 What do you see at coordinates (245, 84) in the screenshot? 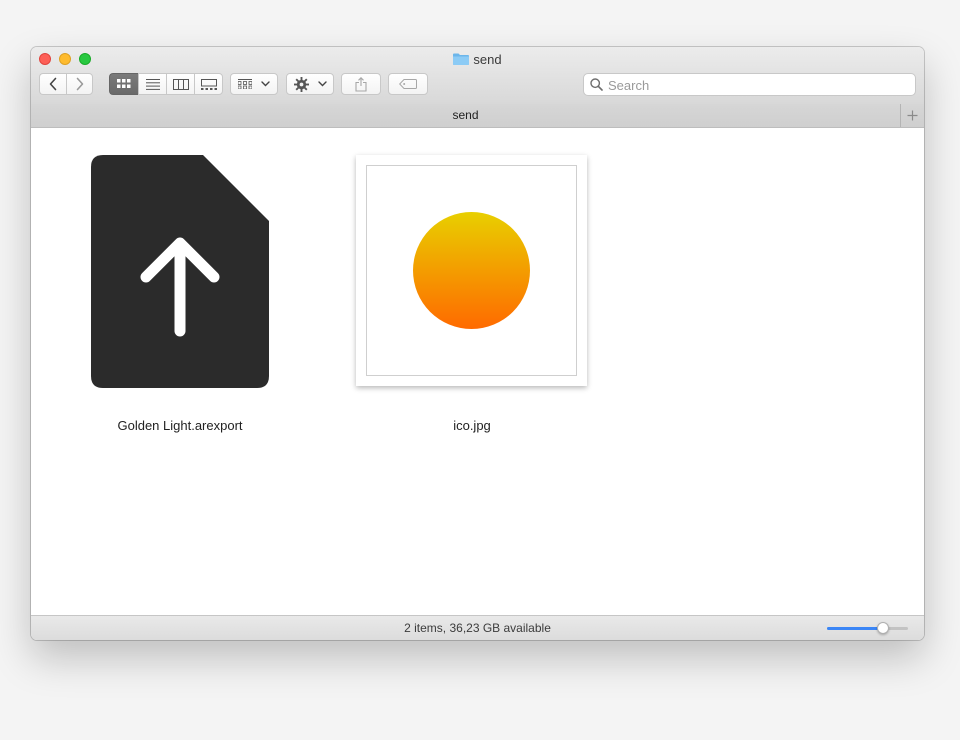
I see `group-by-icon` at bounding box center [245, 84].